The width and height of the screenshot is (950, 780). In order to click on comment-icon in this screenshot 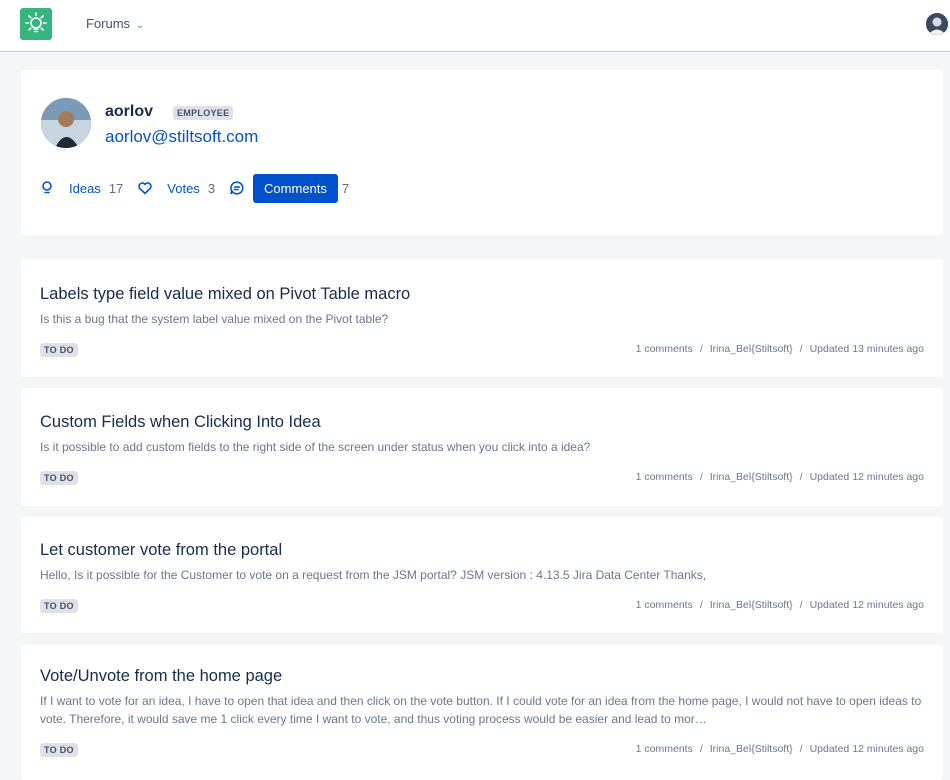, I will do `click(237, 188)`.